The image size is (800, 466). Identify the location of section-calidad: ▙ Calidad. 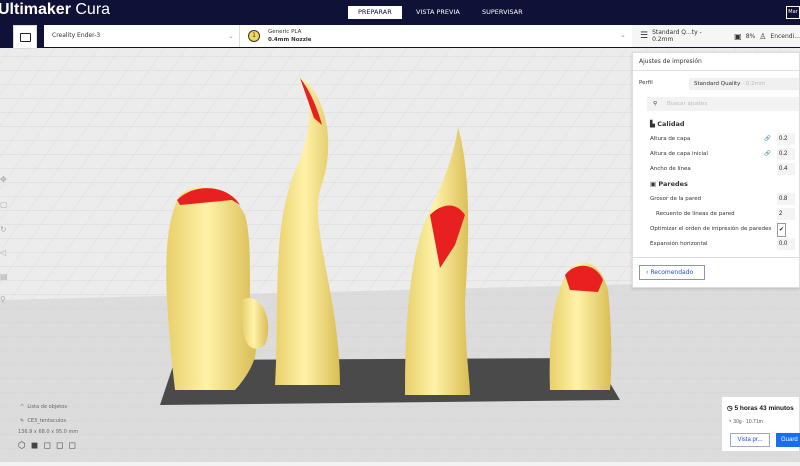
(723, 124).